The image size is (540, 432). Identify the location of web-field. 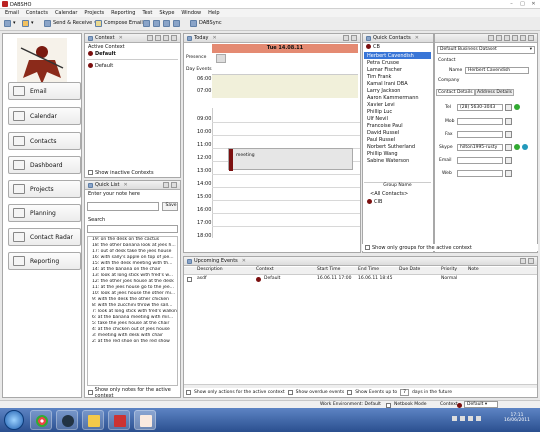
(480, 173).